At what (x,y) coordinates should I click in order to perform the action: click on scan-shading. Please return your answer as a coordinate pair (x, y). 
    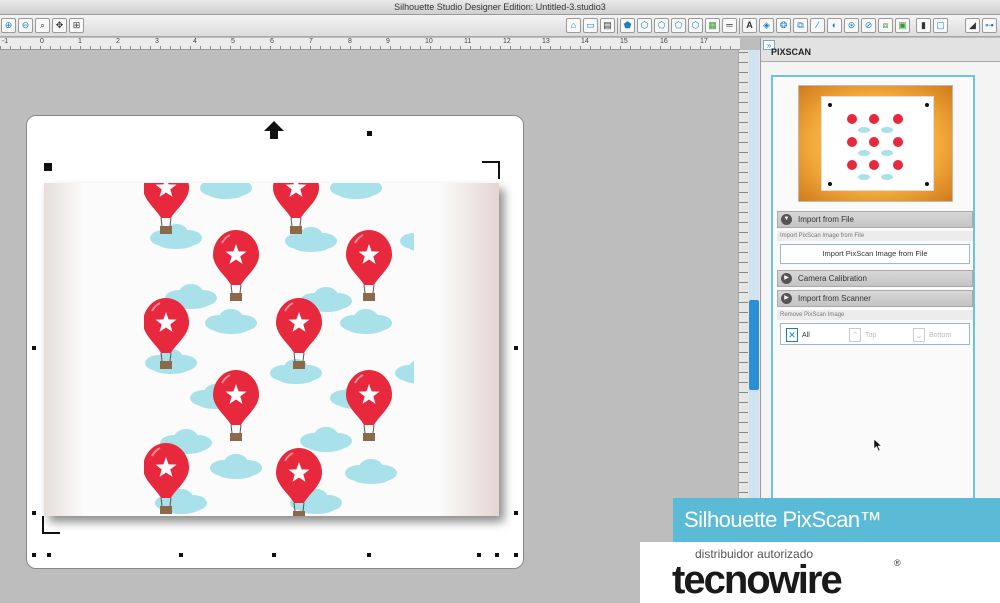
    Looking at the image, I should click on (64, 349).